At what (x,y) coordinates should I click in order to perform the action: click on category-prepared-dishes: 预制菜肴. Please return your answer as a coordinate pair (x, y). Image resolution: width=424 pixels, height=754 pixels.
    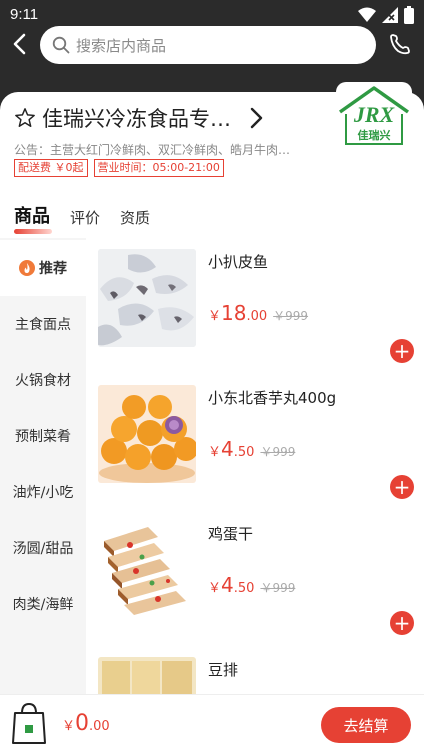
    Looking at the image, I should click on (43, 436).